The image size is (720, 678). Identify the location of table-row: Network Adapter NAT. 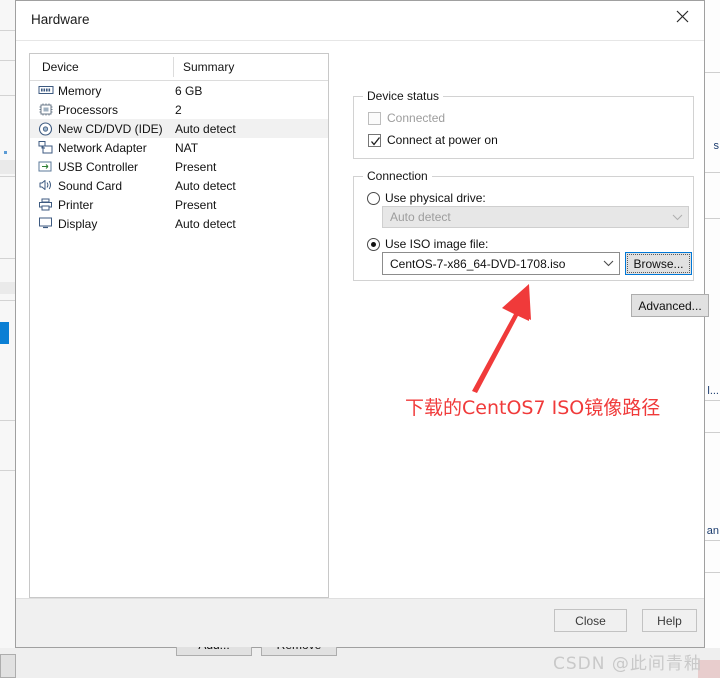
(179, 147).